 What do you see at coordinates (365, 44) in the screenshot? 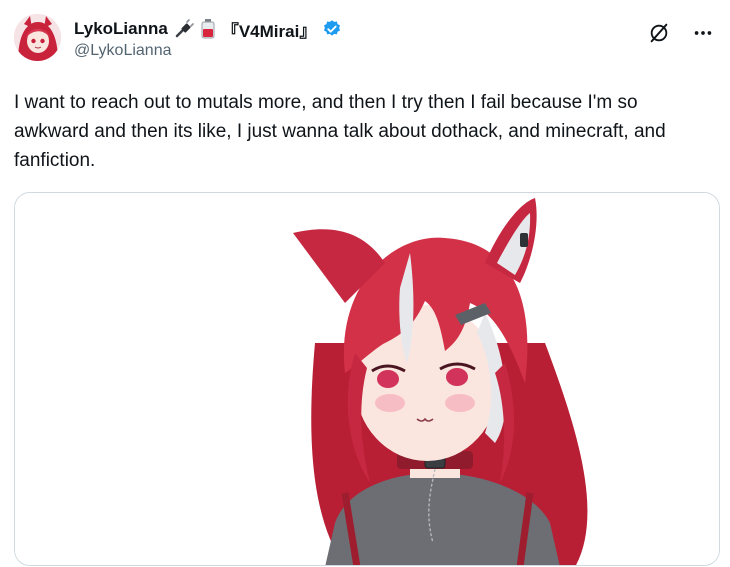
I see `tweet-header: LykoLianna 『V4Mirai』 @LykoLianna` at bounding box center [365, 44].